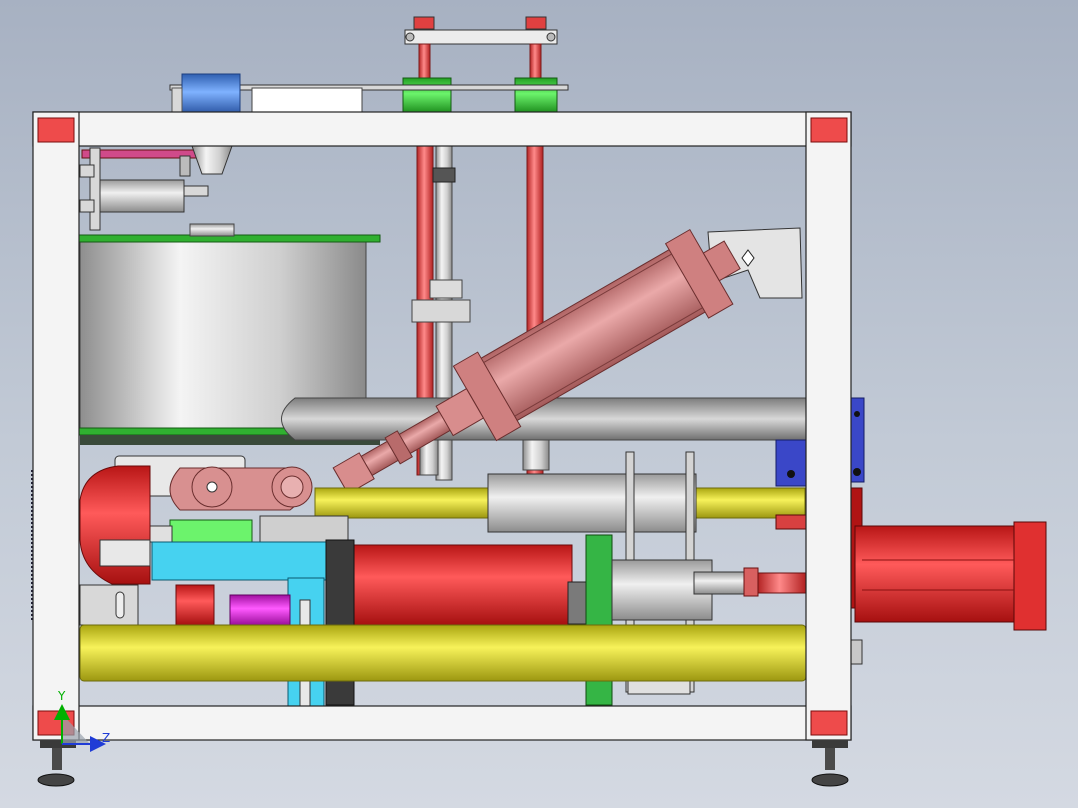  Describe the element at coordinates (106, 738) in the screenshot. I see `z-axis-label: Z` at that location.